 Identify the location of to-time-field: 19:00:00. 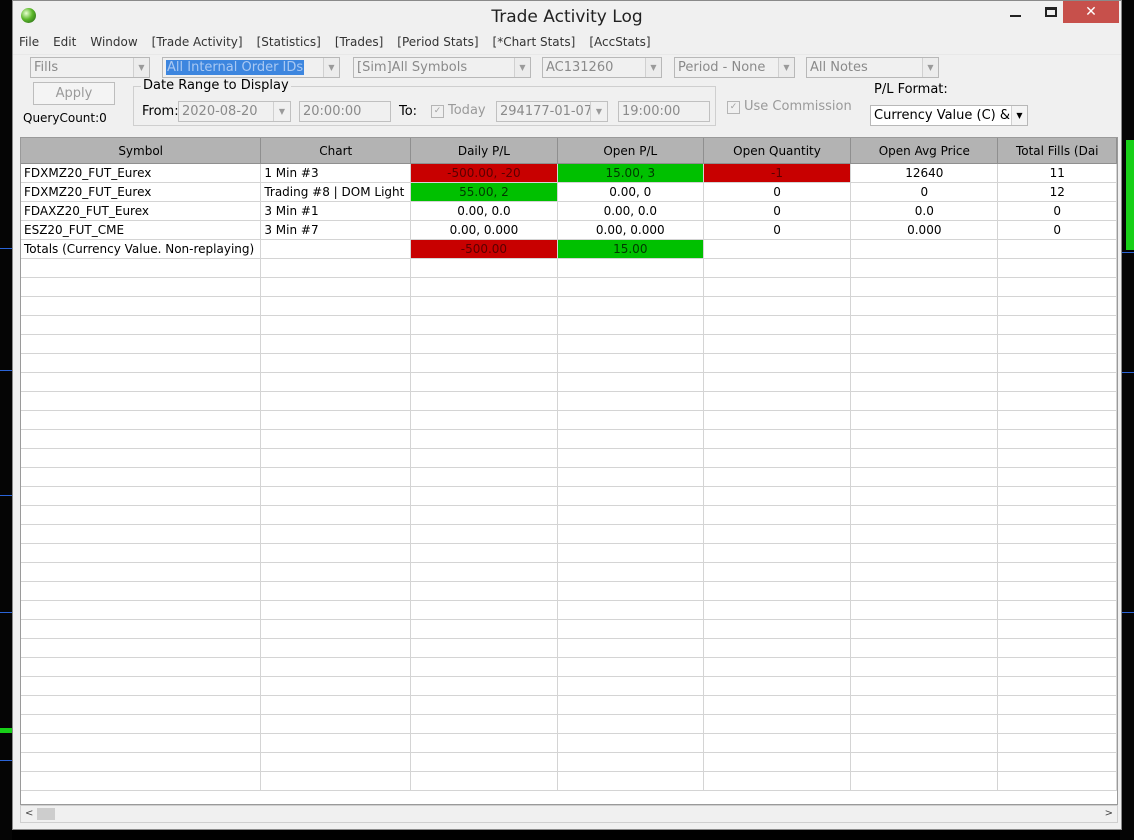
(664, 111).